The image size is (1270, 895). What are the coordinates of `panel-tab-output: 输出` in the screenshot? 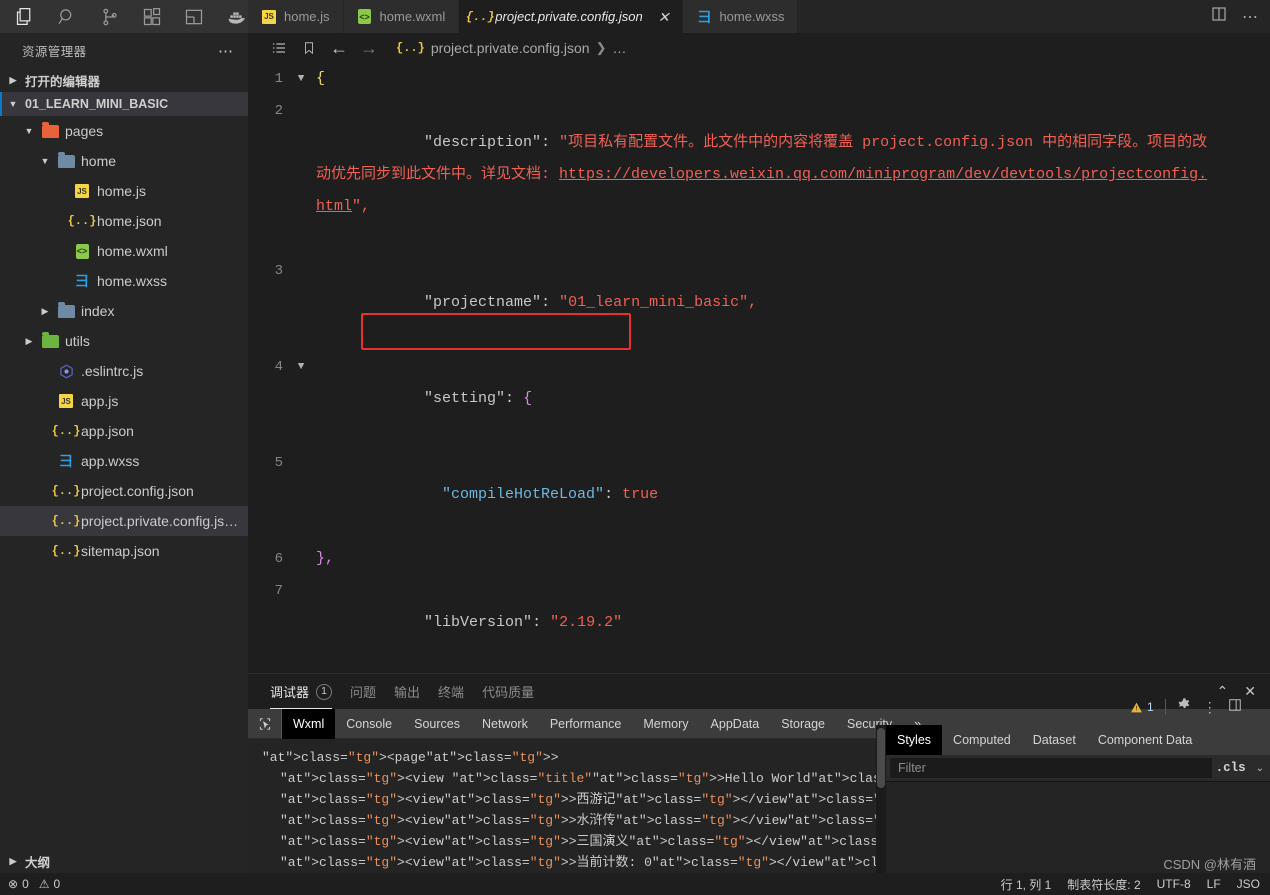 It's located at (407, 691).